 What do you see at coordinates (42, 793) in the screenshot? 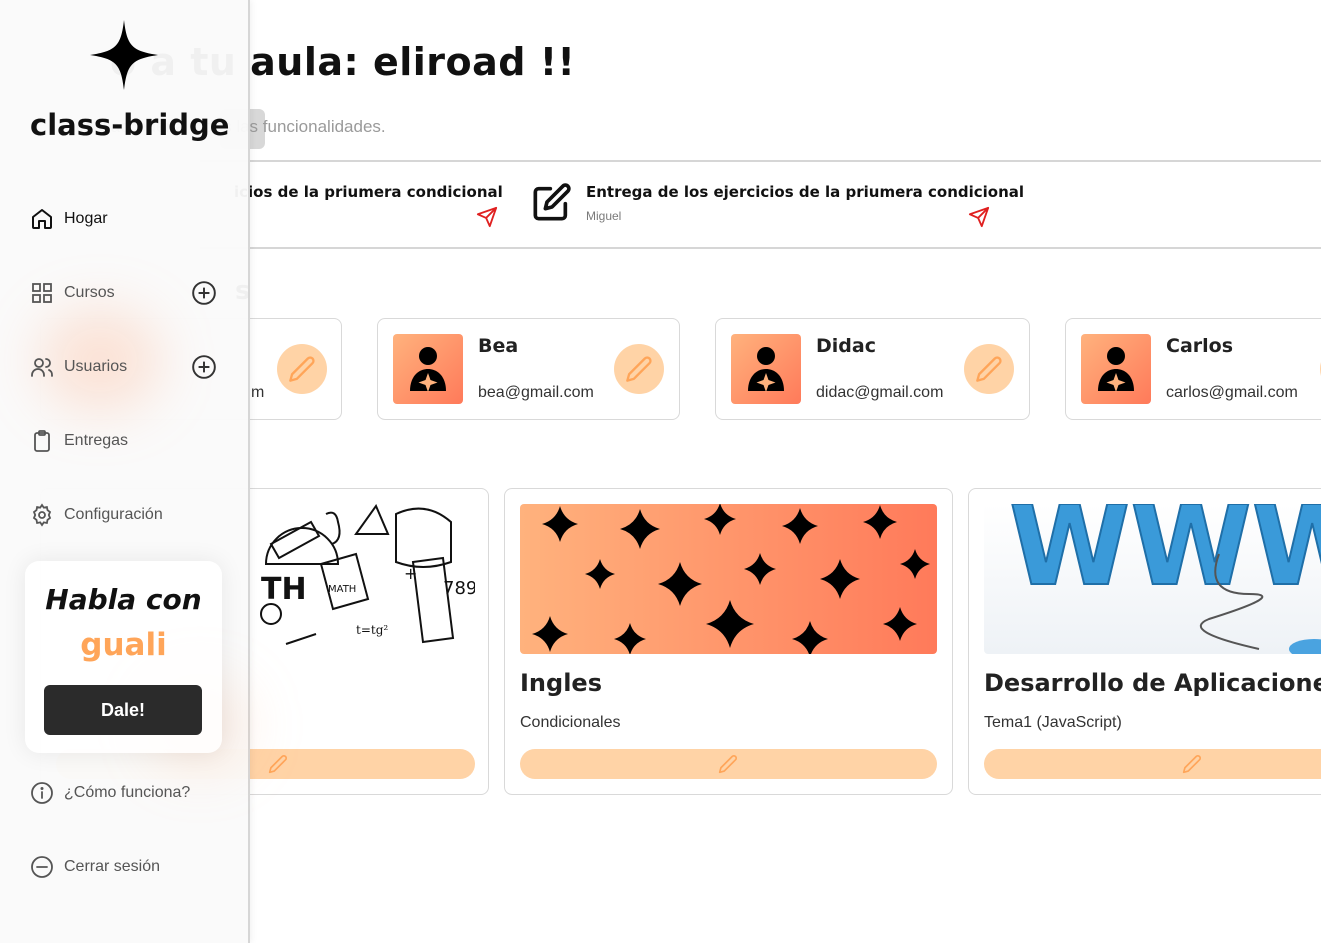
I see `info-icon` at bounding box center [42, 793].